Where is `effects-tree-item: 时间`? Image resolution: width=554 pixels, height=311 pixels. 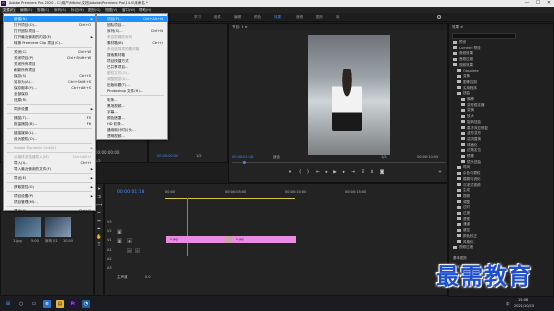 effects-tree-item: 时间 is located at coordinates (463, 167).